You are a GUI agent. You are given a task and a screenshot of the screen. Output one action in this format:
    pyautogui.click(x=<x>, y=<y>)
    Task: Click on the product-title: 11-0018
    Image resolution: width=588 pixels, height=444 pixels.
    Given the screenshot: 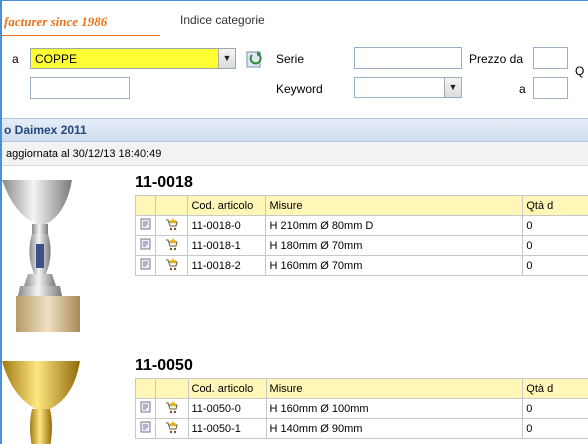 What is the action you would take?
    pyautogui.click(x=164, y=182)
    